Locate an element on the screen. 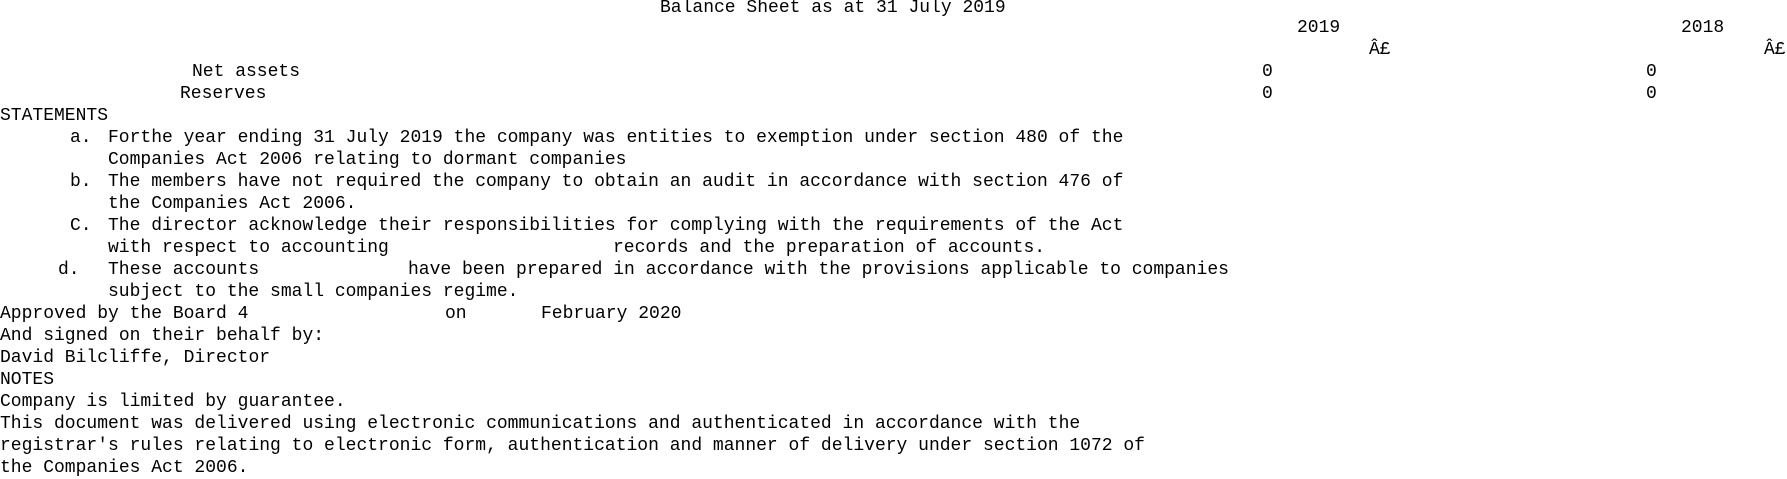 The height and width of the screenshot is (479, 1787). statement-marker-a: a. is located at coordinates (81, 138).